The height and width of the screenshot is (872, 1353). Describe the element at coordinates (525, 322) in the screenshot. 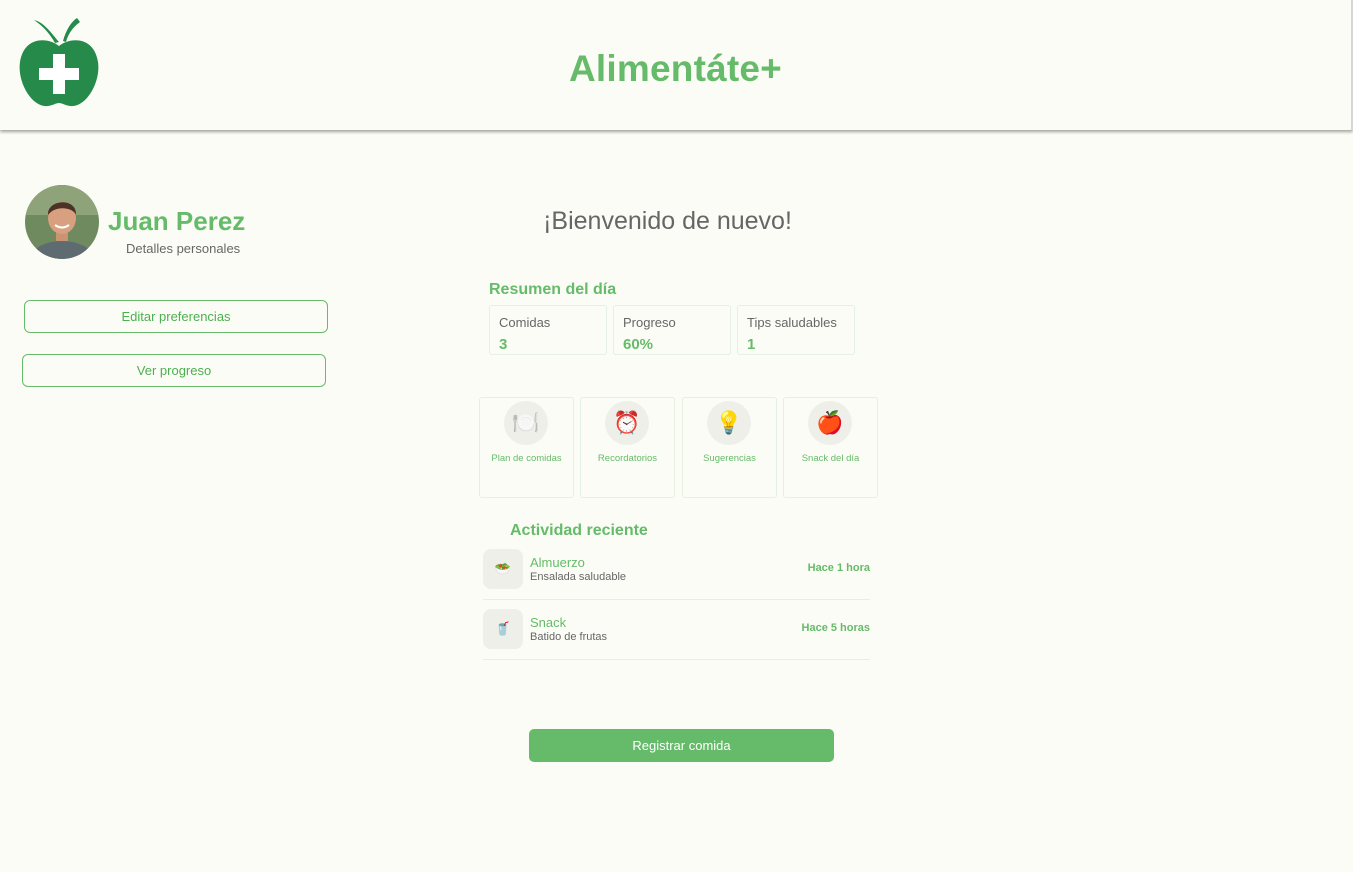

I see `stat-label: Comidas` at that location.